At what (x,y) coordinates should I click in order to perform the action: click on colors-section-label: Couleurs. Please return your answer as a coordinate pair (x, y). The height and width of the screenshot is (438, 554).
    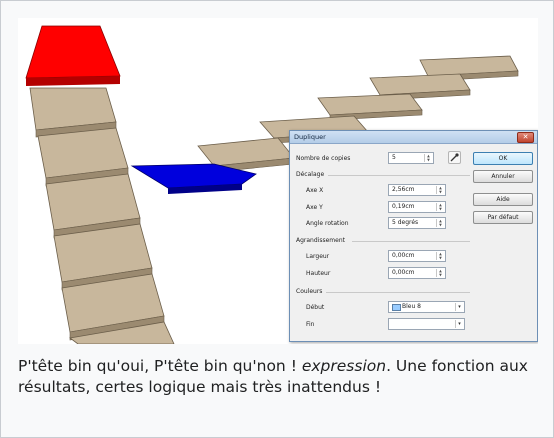
    Looking at the image, I should click on (309, 291).